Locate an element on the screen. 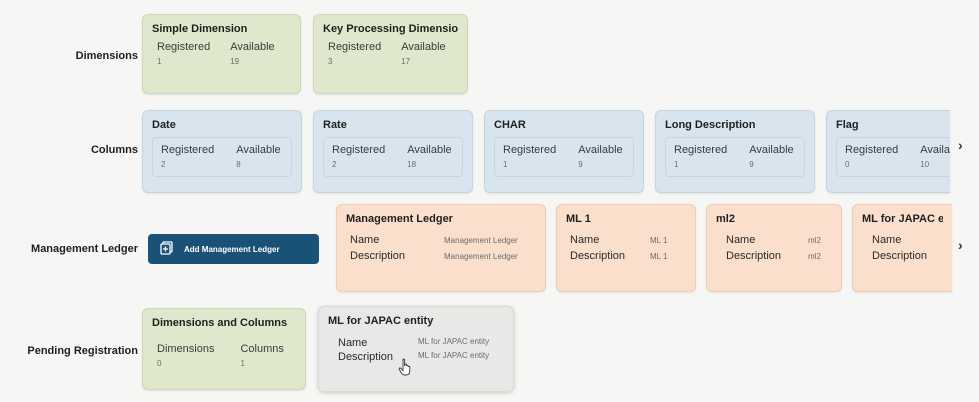 This screenshot has height=402, width=979. column-card-flag: Flag Registered 0 Availab 10 is located at coordinates (888, 151).